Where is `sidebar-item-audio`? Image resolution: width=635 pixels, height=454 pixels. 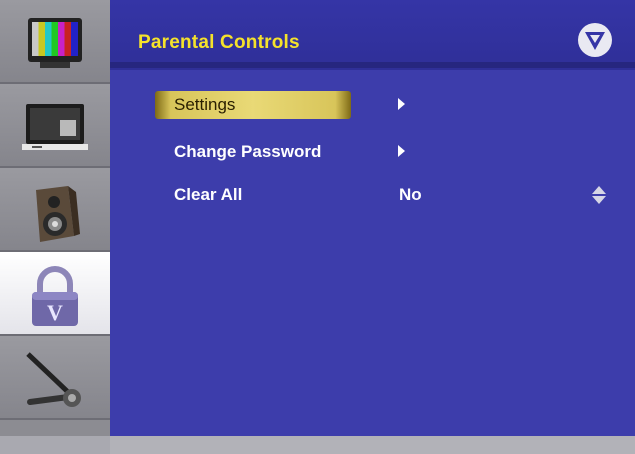 sidebar-item-audio is located at coordinates (55, 210).